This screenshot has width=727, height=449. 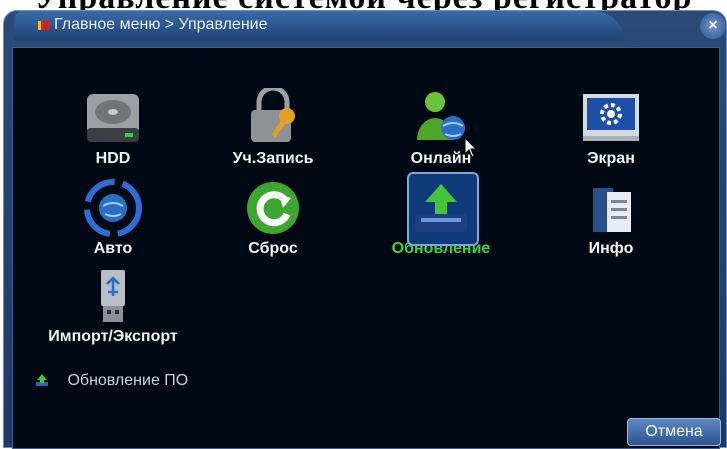 What do you see at coordinates (319, 26) in the screenshot?
I see `title-bar: Главное меню > Управление` at bounding box center [319, 26].